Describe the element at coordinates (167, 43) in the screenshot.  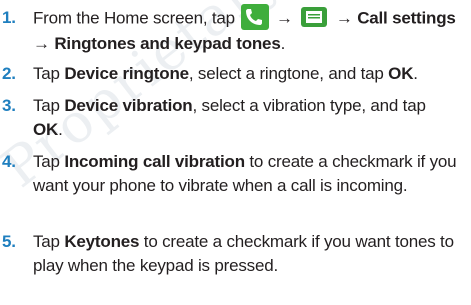
I see `ringtones-label: Ringtones and keypad tones` at that location.